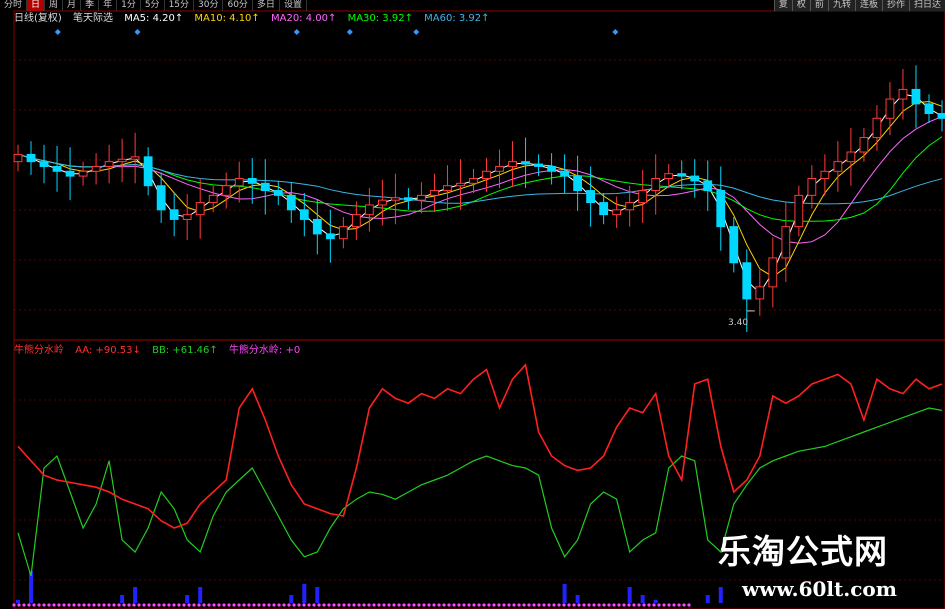  I want to click on right-toolbar: 复权前九转 连板 抄作 扫日达, so click(859, 5).